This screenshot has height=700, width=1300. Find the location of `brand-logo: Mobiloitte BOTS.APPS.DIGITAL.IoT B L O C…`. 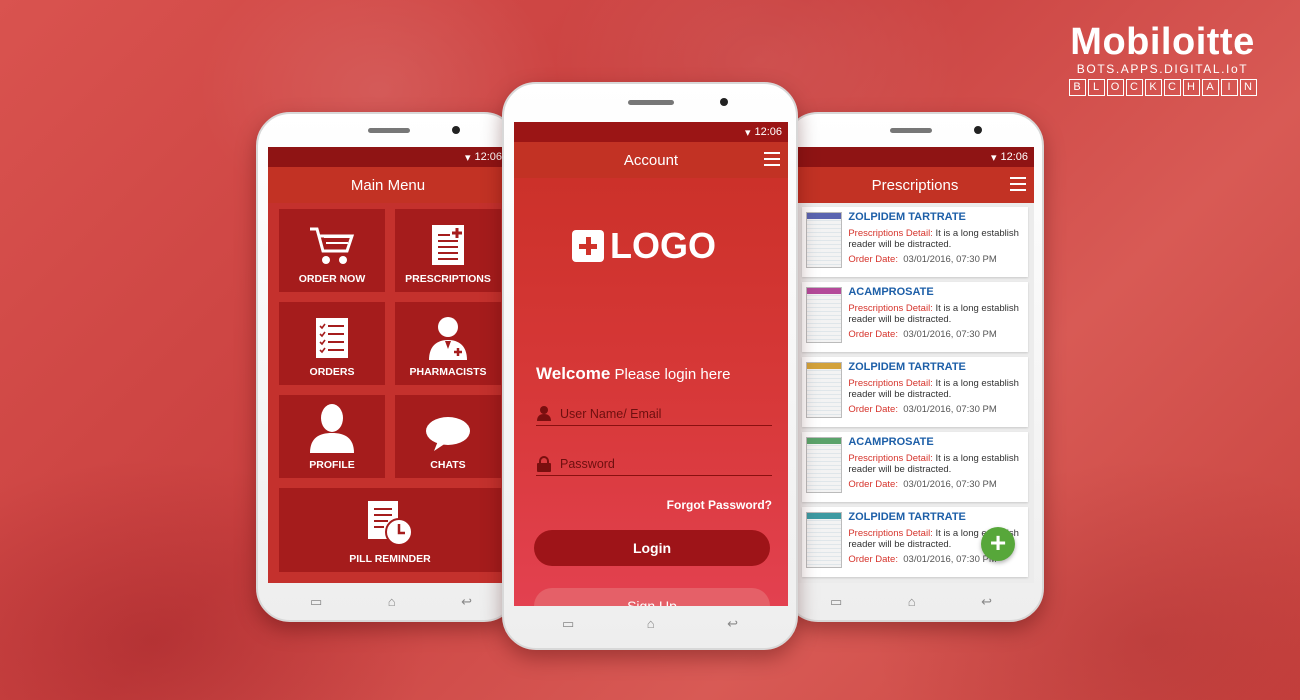

brand-logo: Mobiloitte BOTS.APPS.DIGITAL.IoT B L O C… is located at coordinates (1162, 59).